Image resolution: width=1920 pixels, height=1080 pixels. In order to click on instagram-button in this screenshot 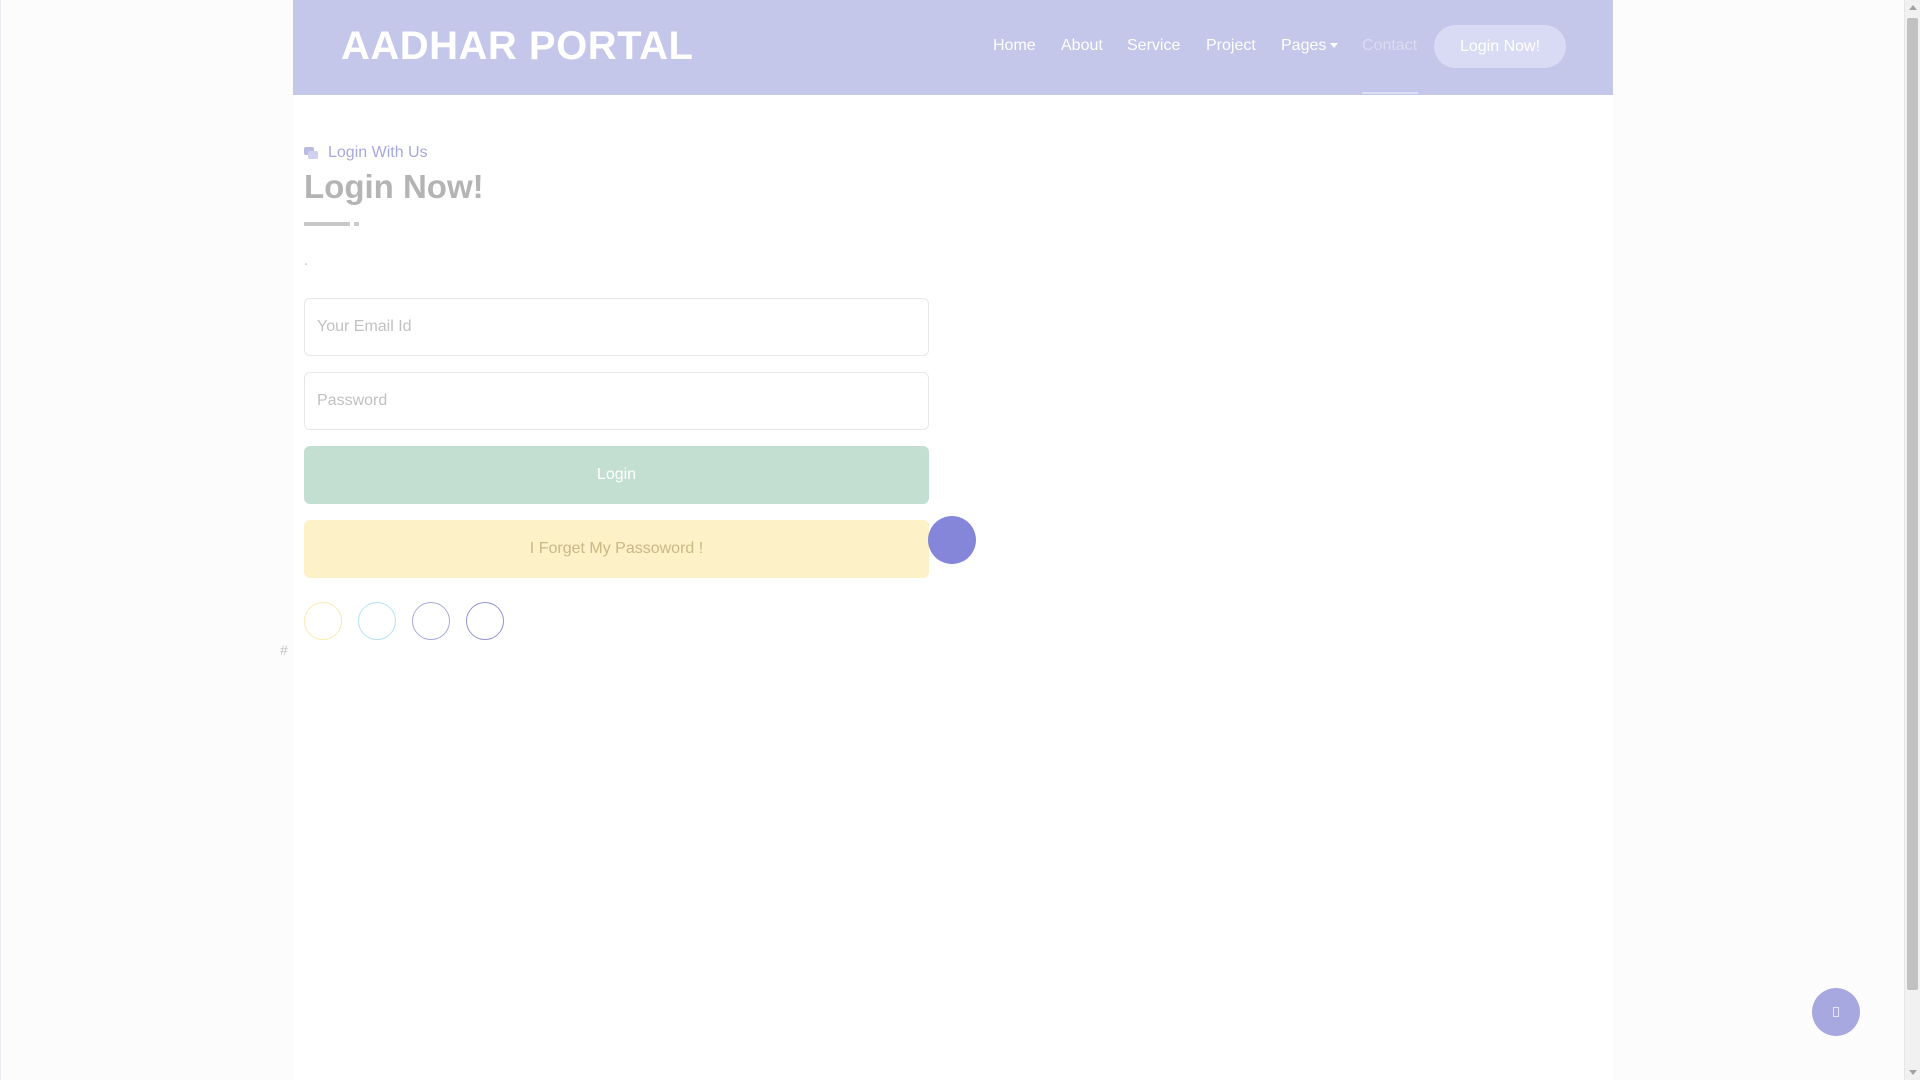, I will do `click(485, 621)`.